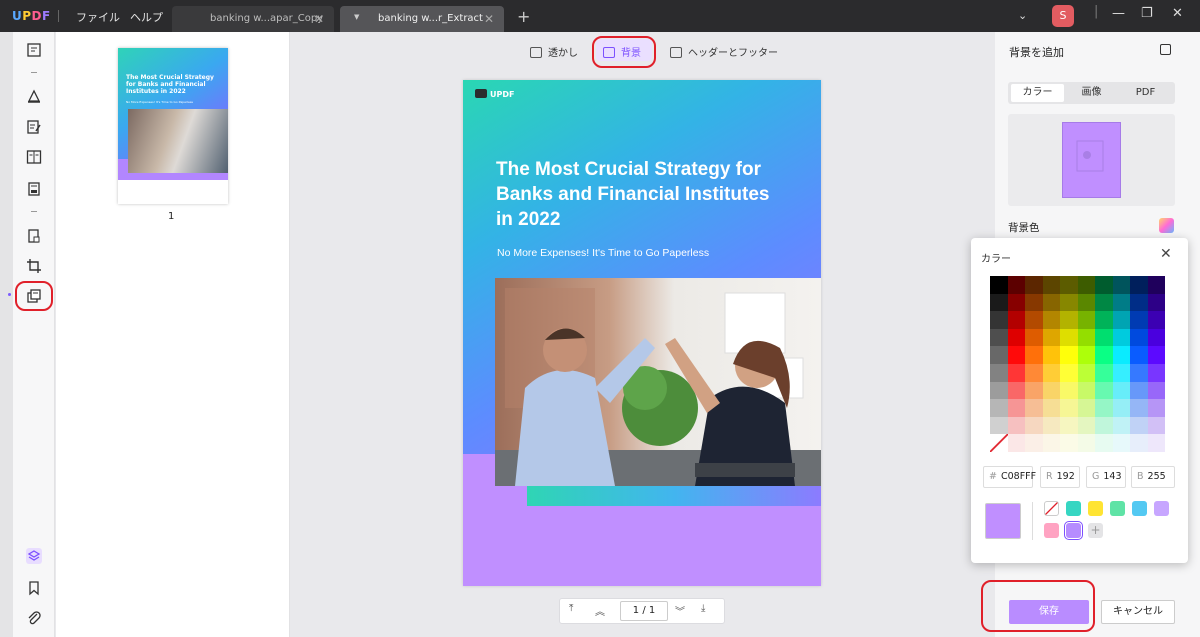  I want to click on page-tools-icon, so click(34, 296).